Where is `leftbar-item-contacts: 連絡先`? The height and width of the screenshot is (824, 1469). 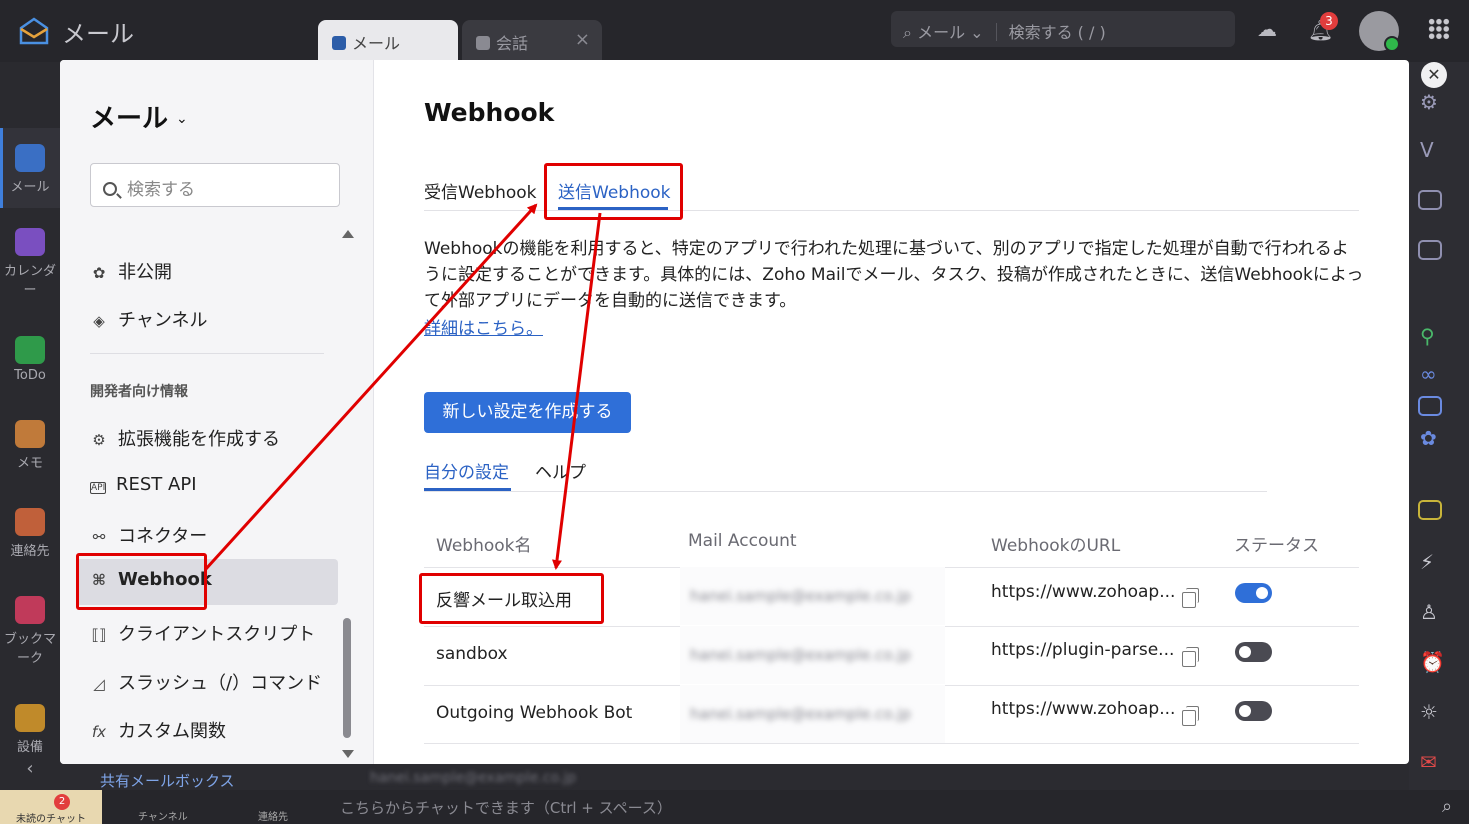
leftbar-item-contacts: 連絡先 is located at coordinates (30, 533).